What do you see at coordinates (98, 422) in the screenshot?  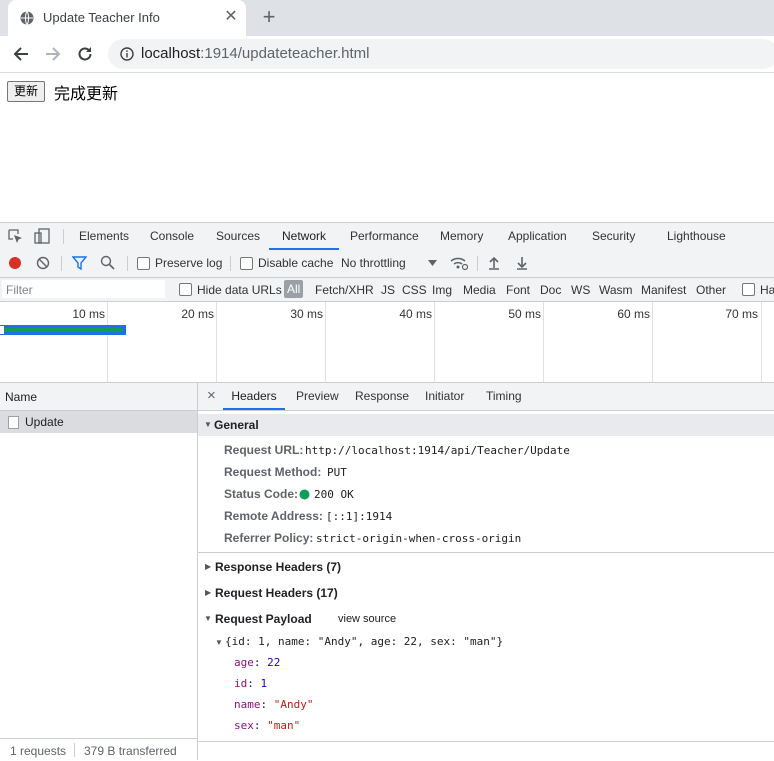 I see `request-row: Update` at bounding box center [98, 422].